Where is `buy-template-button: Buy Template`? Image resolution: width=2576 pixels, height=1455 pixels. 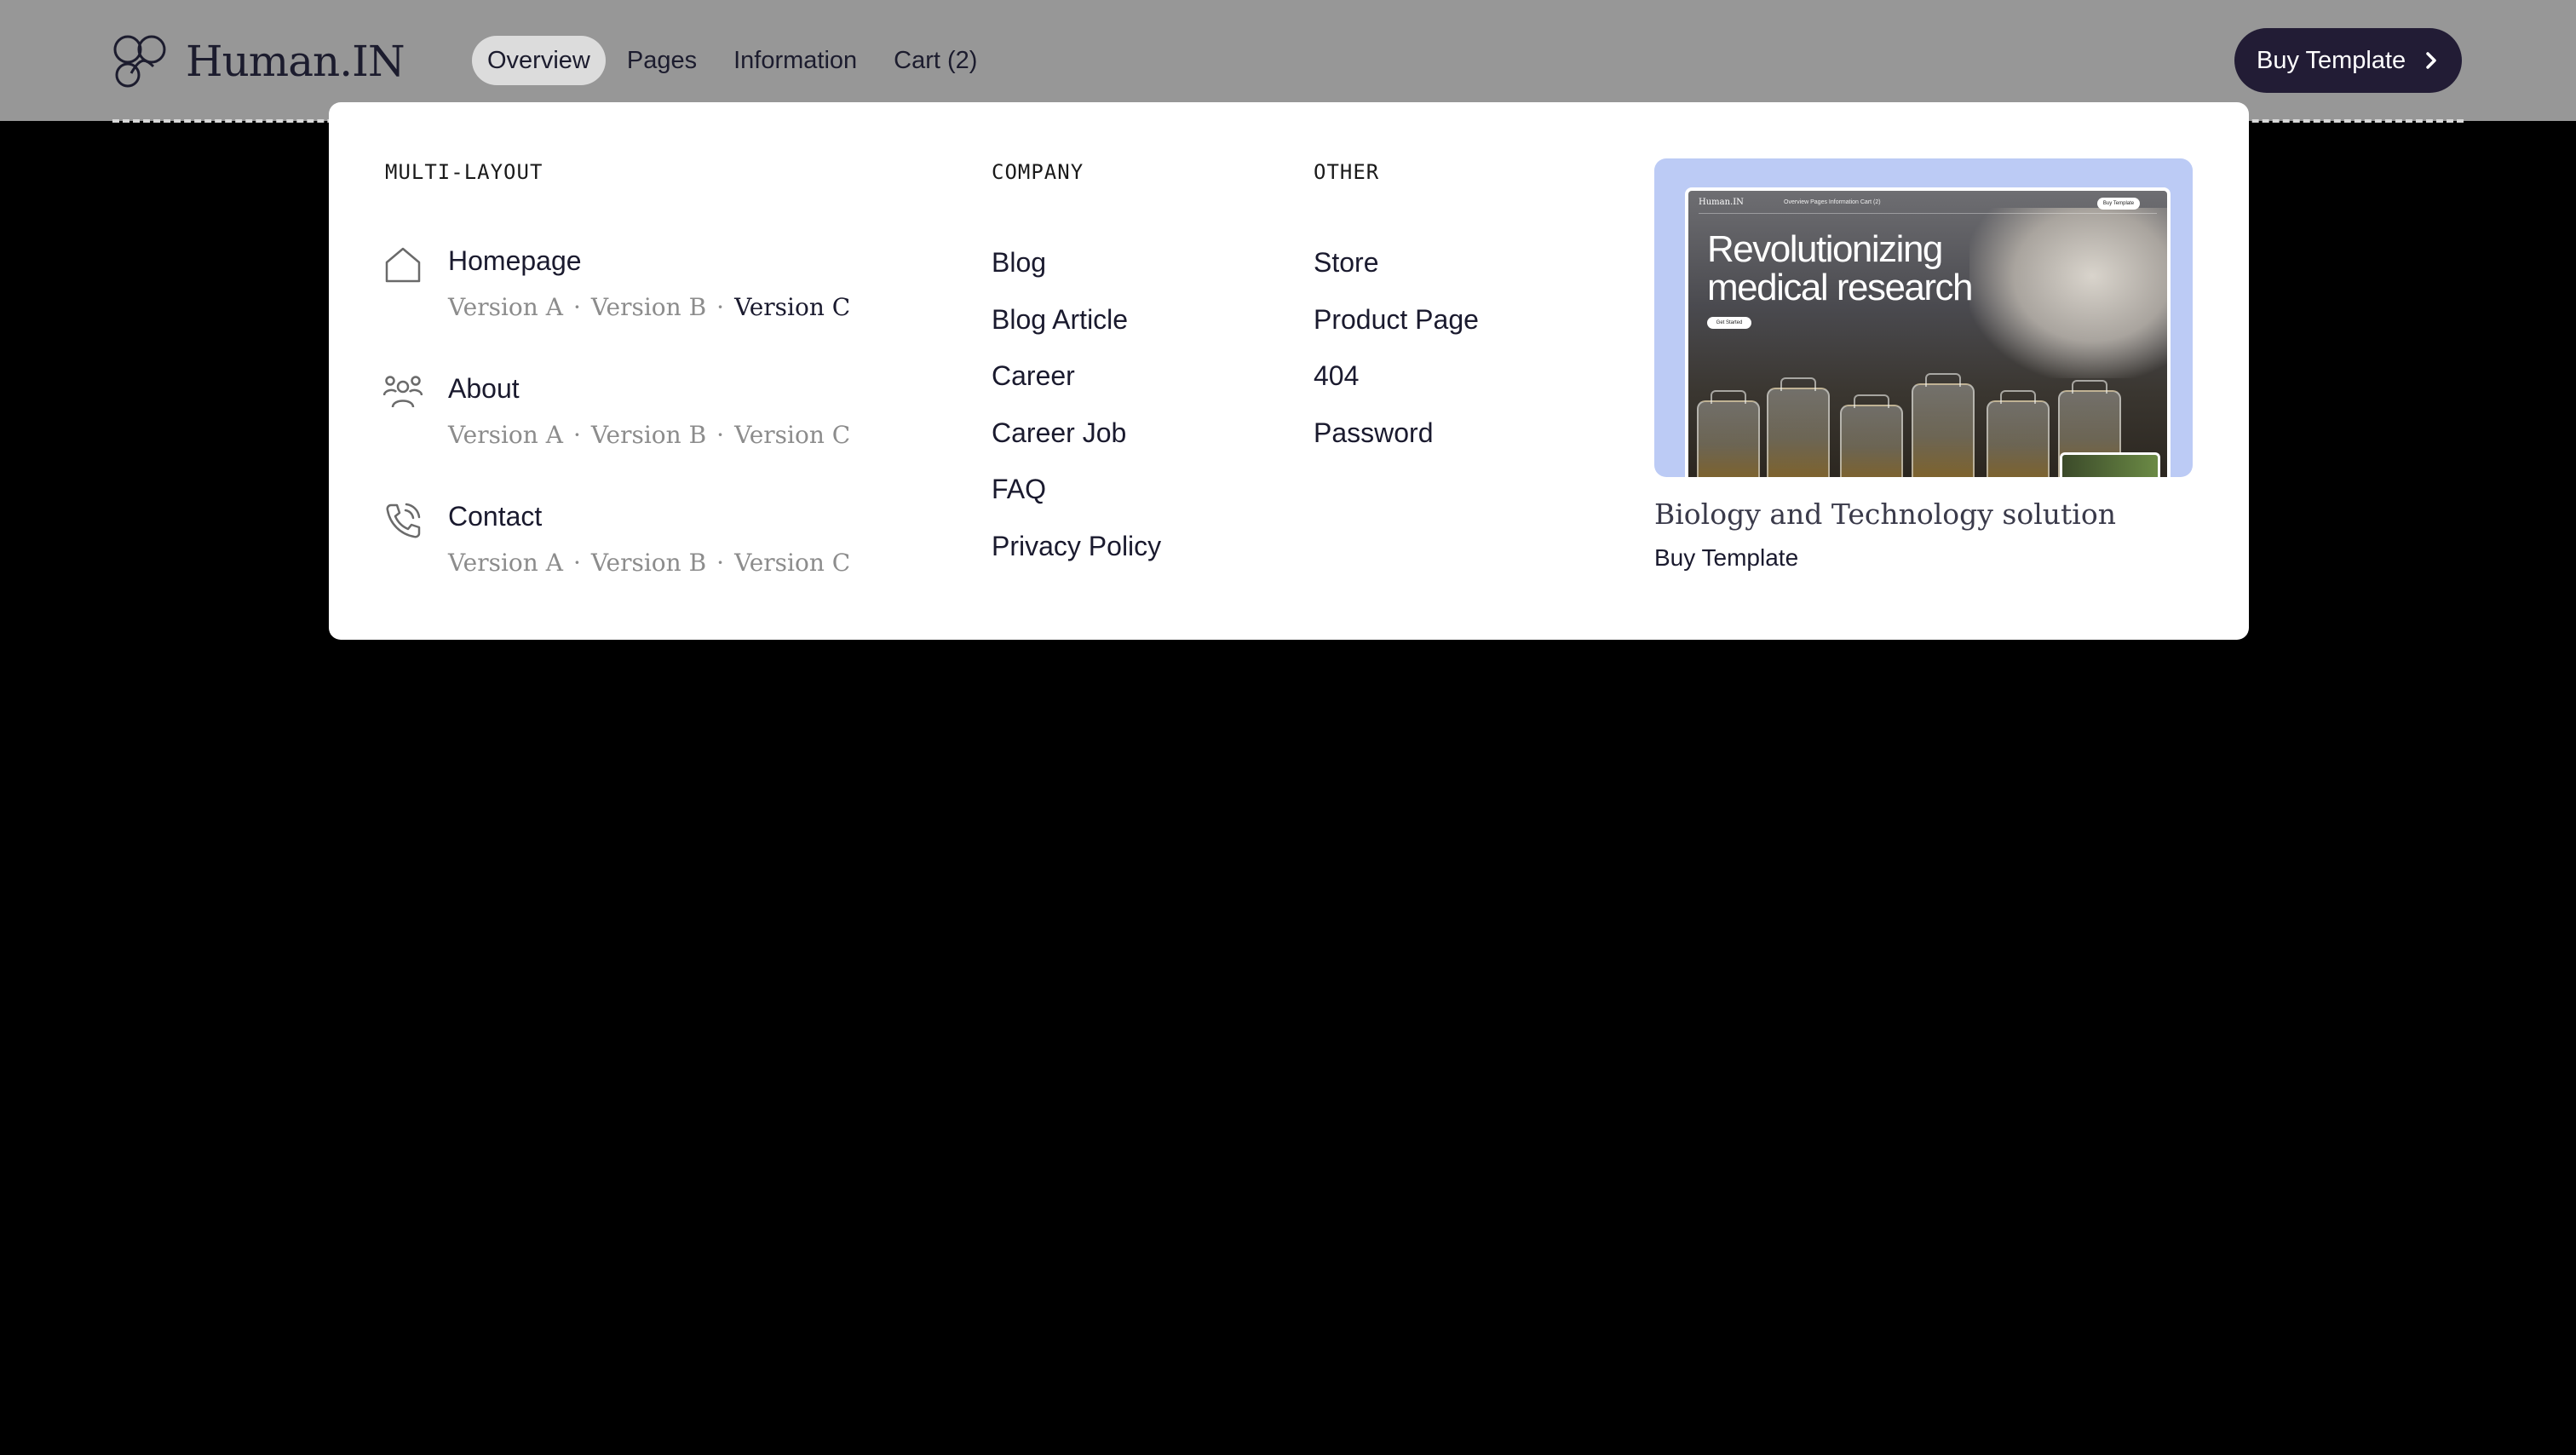
buy-template-button: Buy Template is located at coordinates (2348, 60).